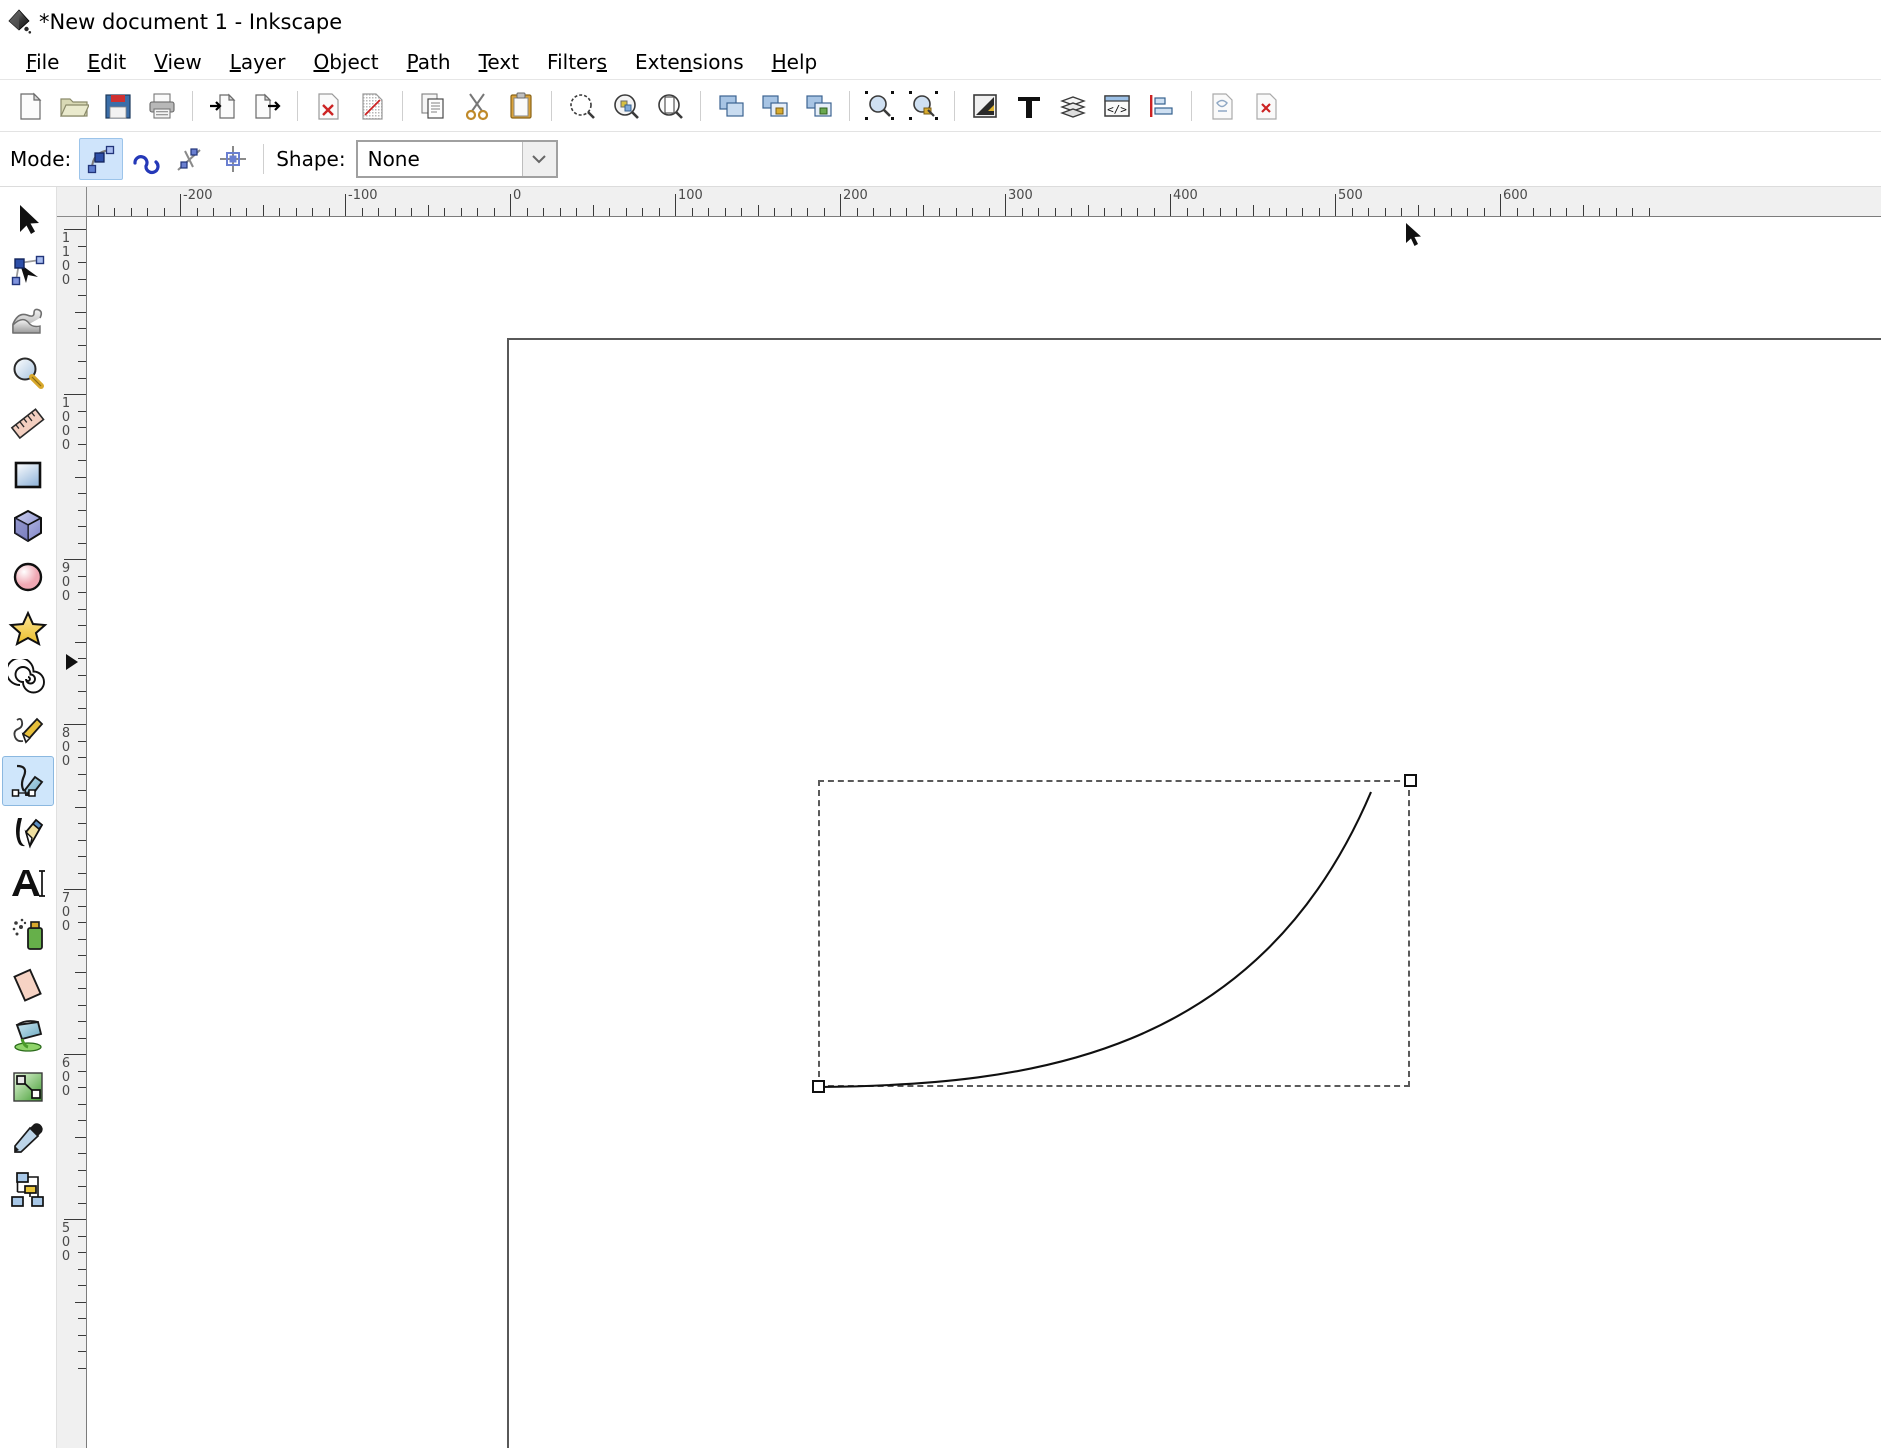 This screenshot has width=1881, height=1448. Describe the element at coordinates (582, 106) in the screenshot. I see `zoom-selection-icon` at that location.